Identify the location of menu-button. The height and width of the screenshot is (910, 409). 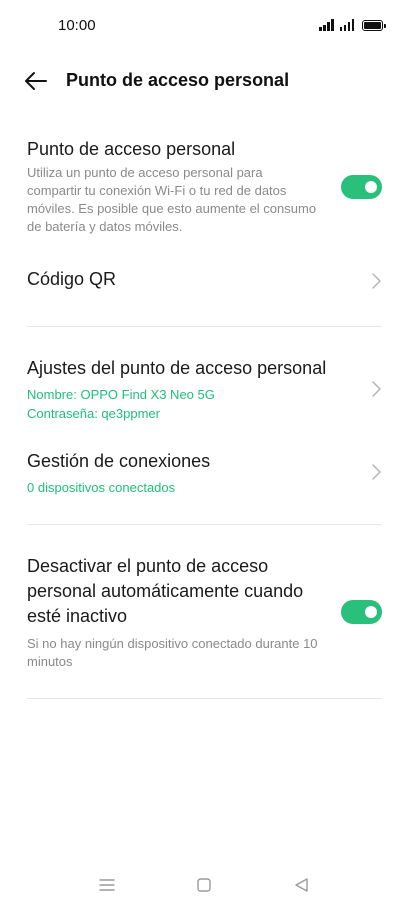
(107, 885).